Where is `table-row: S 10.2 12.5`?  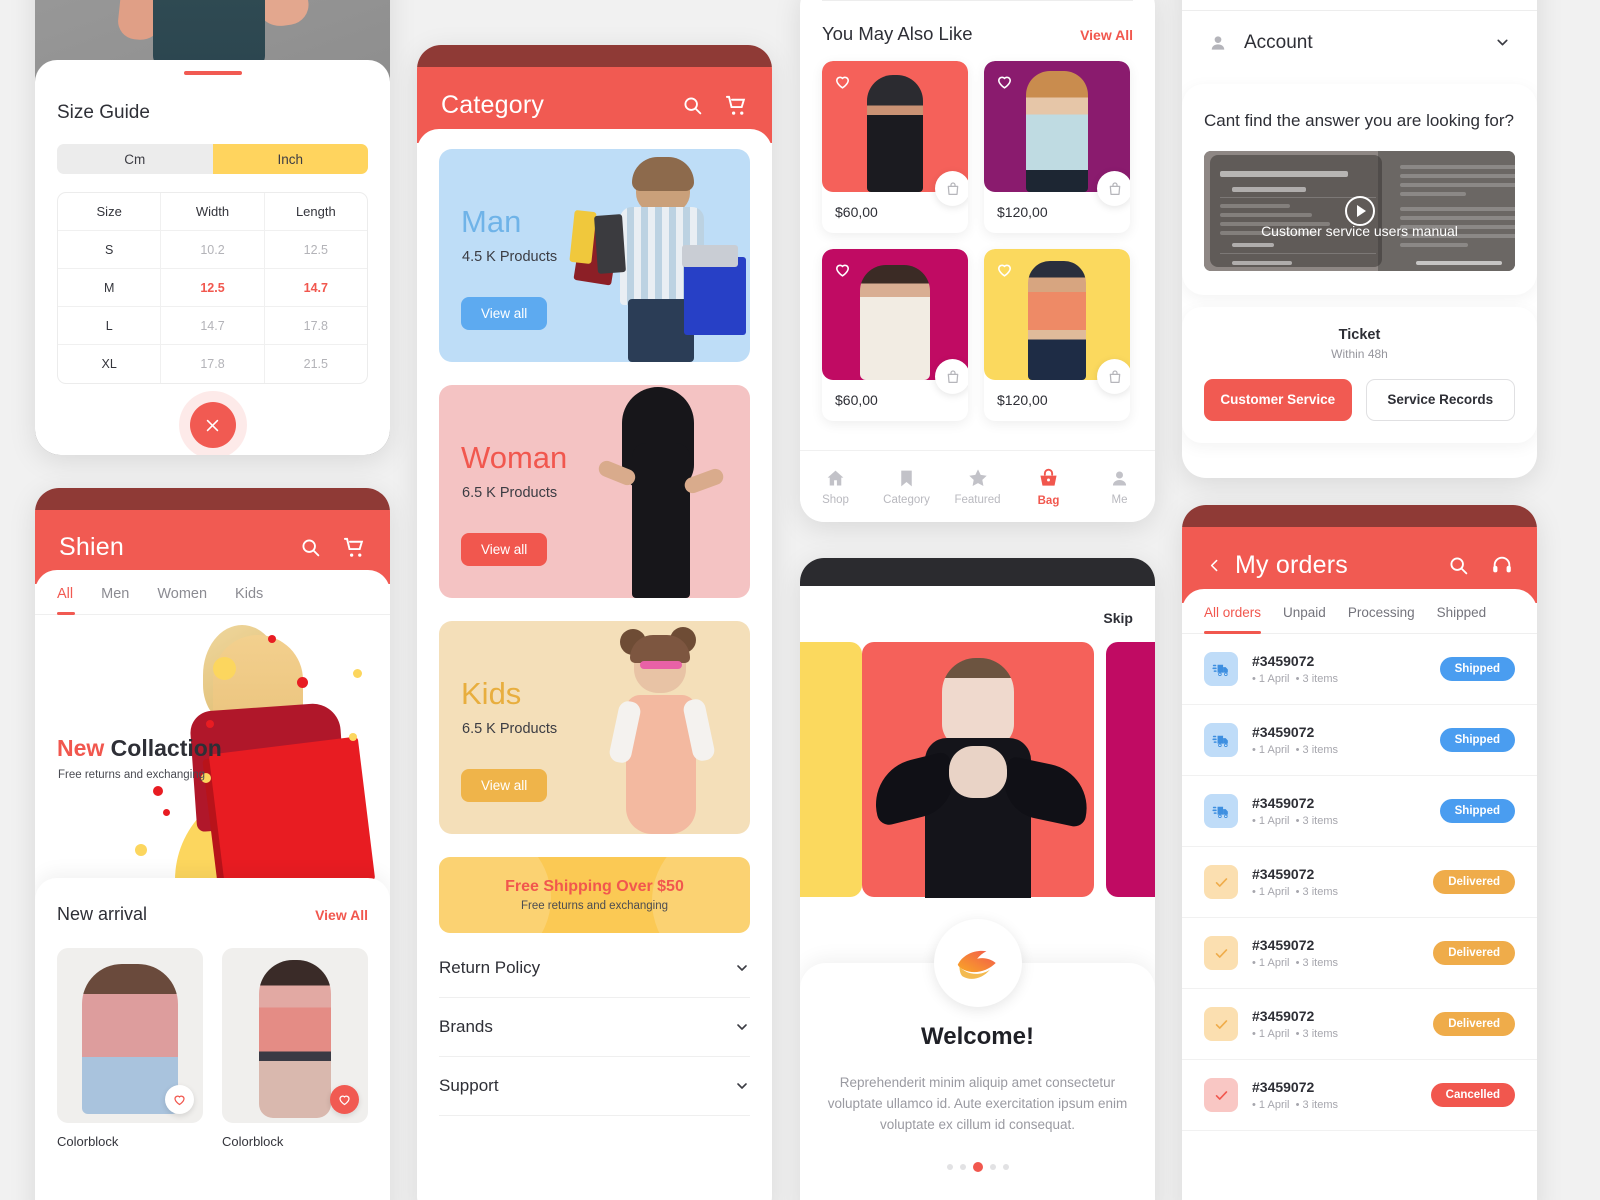
table-row: S 10.2 12.5 is located at coordinates (212, 250).